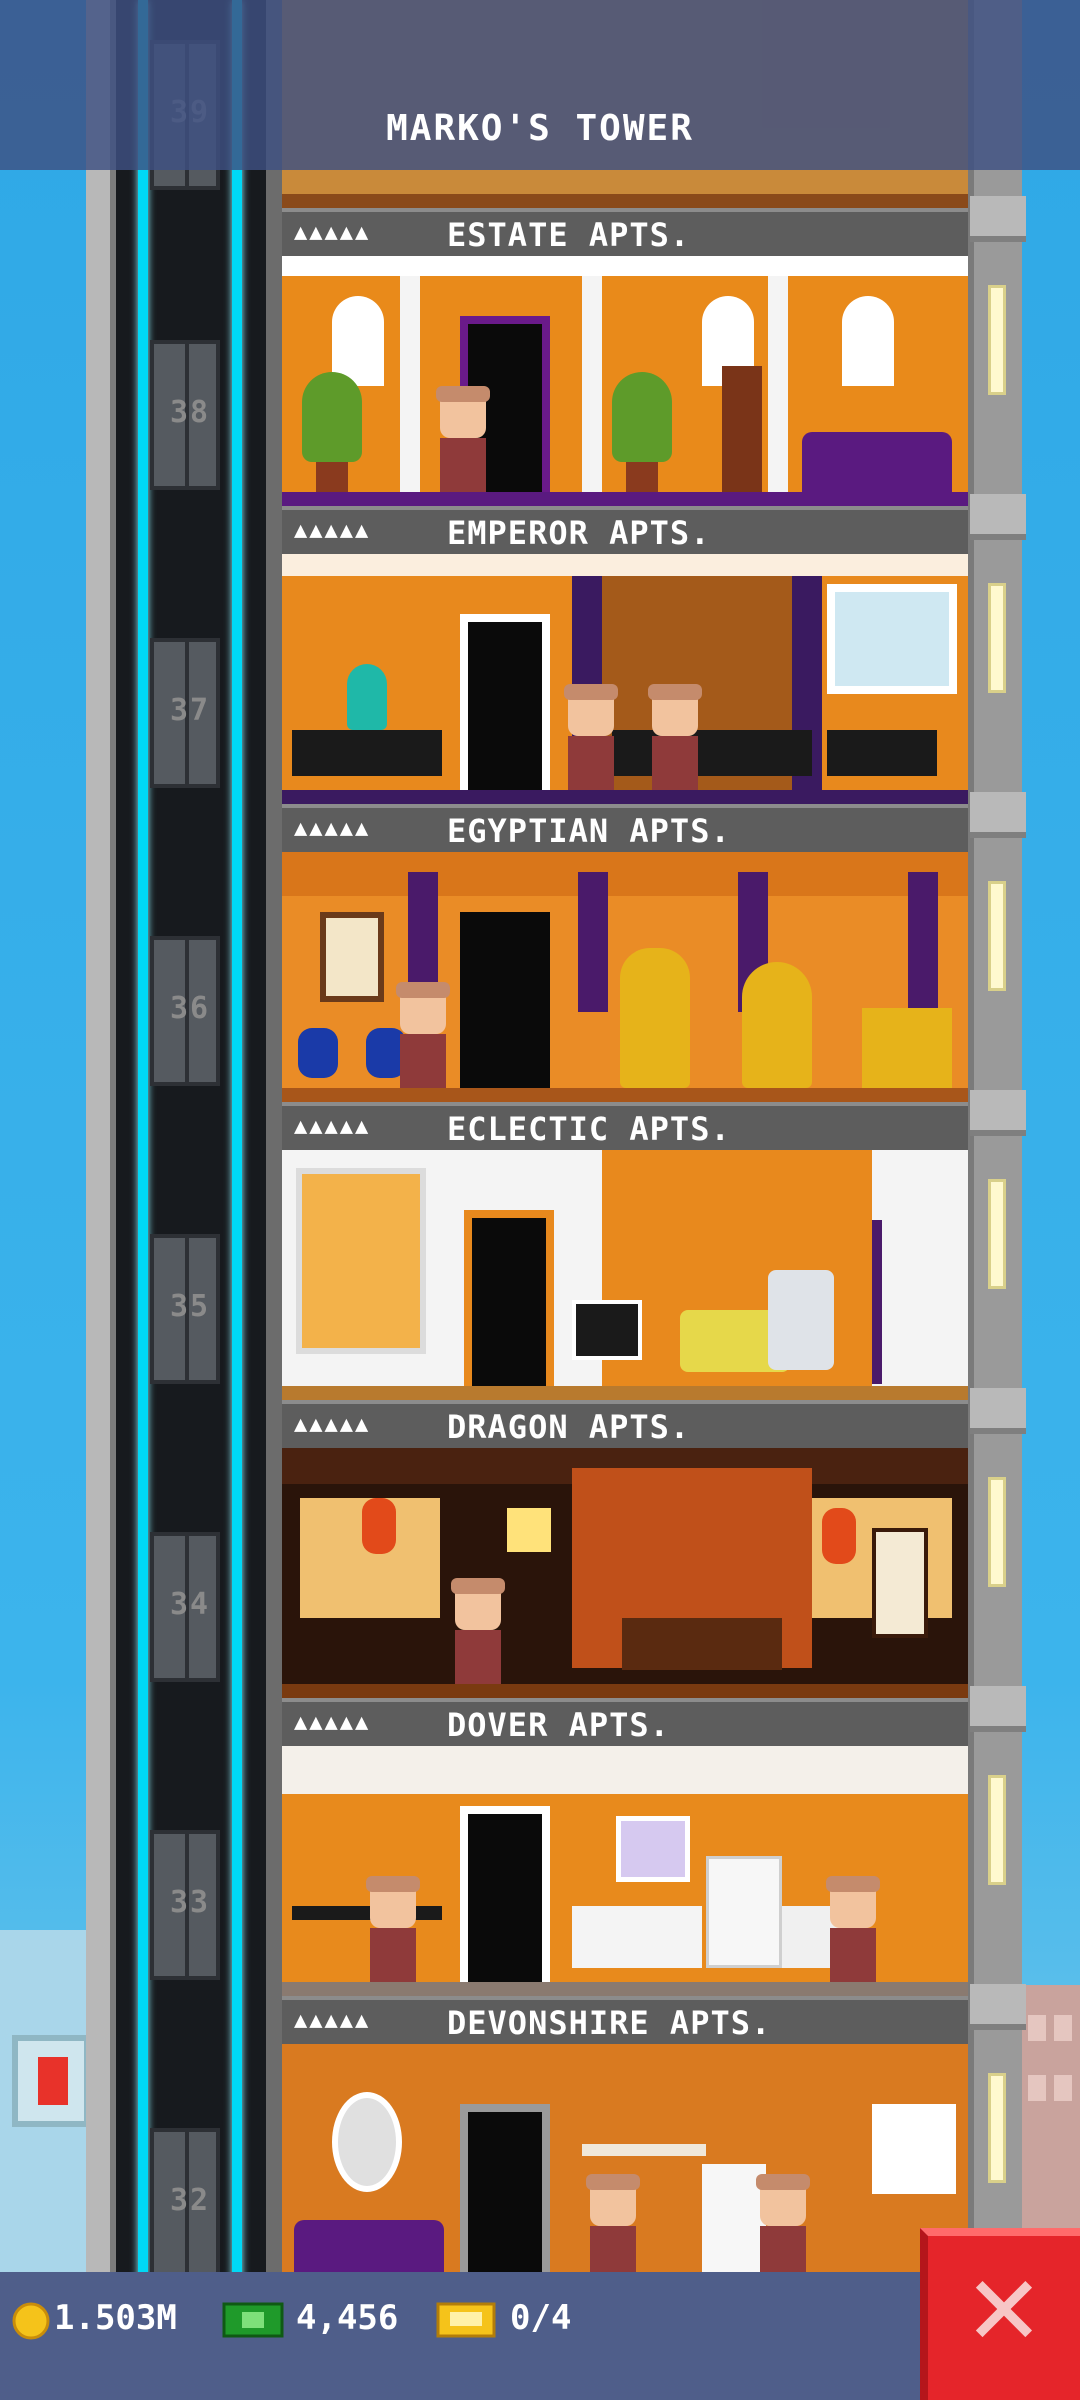  I want to click on ceiling, so click(625, 1770).